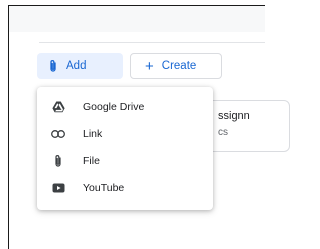 This screenshot has height=249, width=320. What do you see at coordinates (125, 133) in the screenshot?
I see `menu-item-link: Link` at bounding box center [125, 133].